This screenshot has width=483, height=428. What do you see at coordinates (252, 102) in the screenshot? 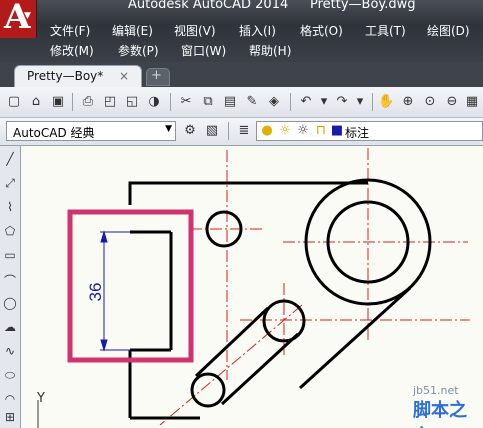
I see `match-properties-icon: ✎` at bounding box center [252, 102].